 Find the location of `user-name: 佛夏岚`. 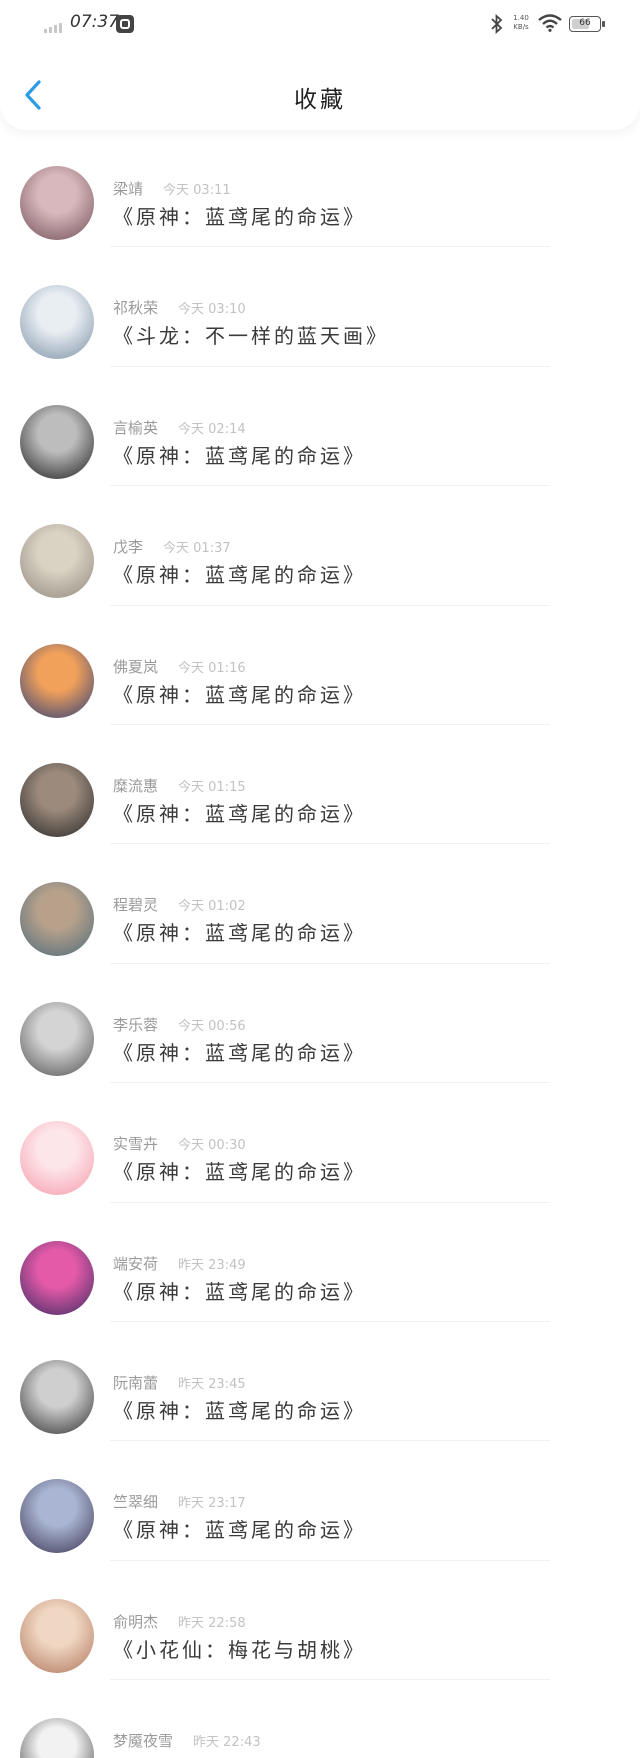

user-name: 佛夏岚 is located at coordinates (136, 666).